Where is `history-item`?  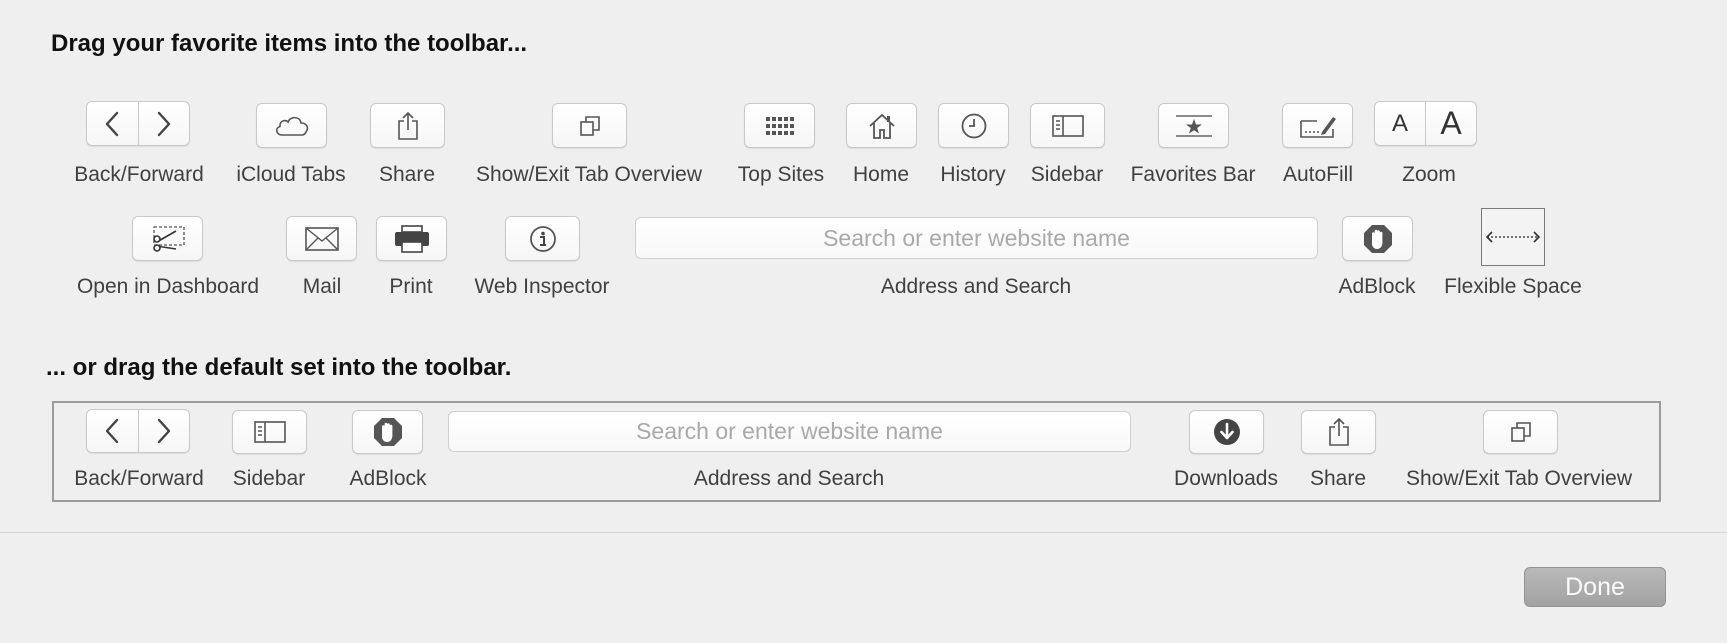 history-item is located at coordinates (973, 125).